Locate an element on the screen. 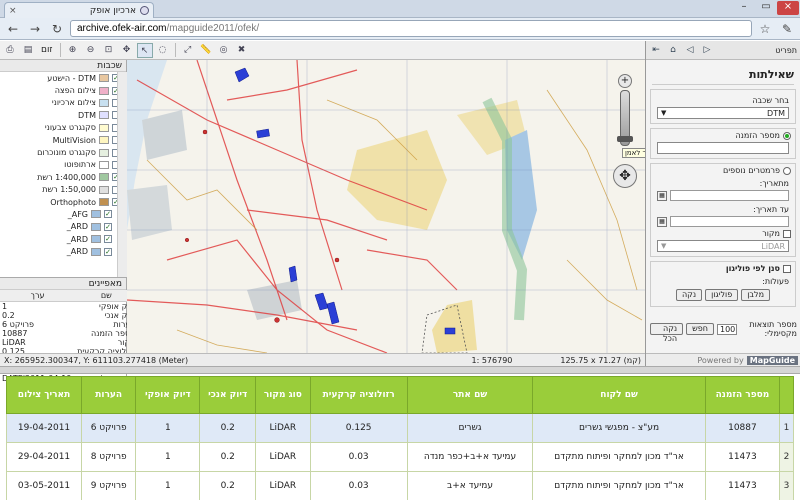  property-row: 10887 מספר הזמנה is located at coordinates (69, 333).